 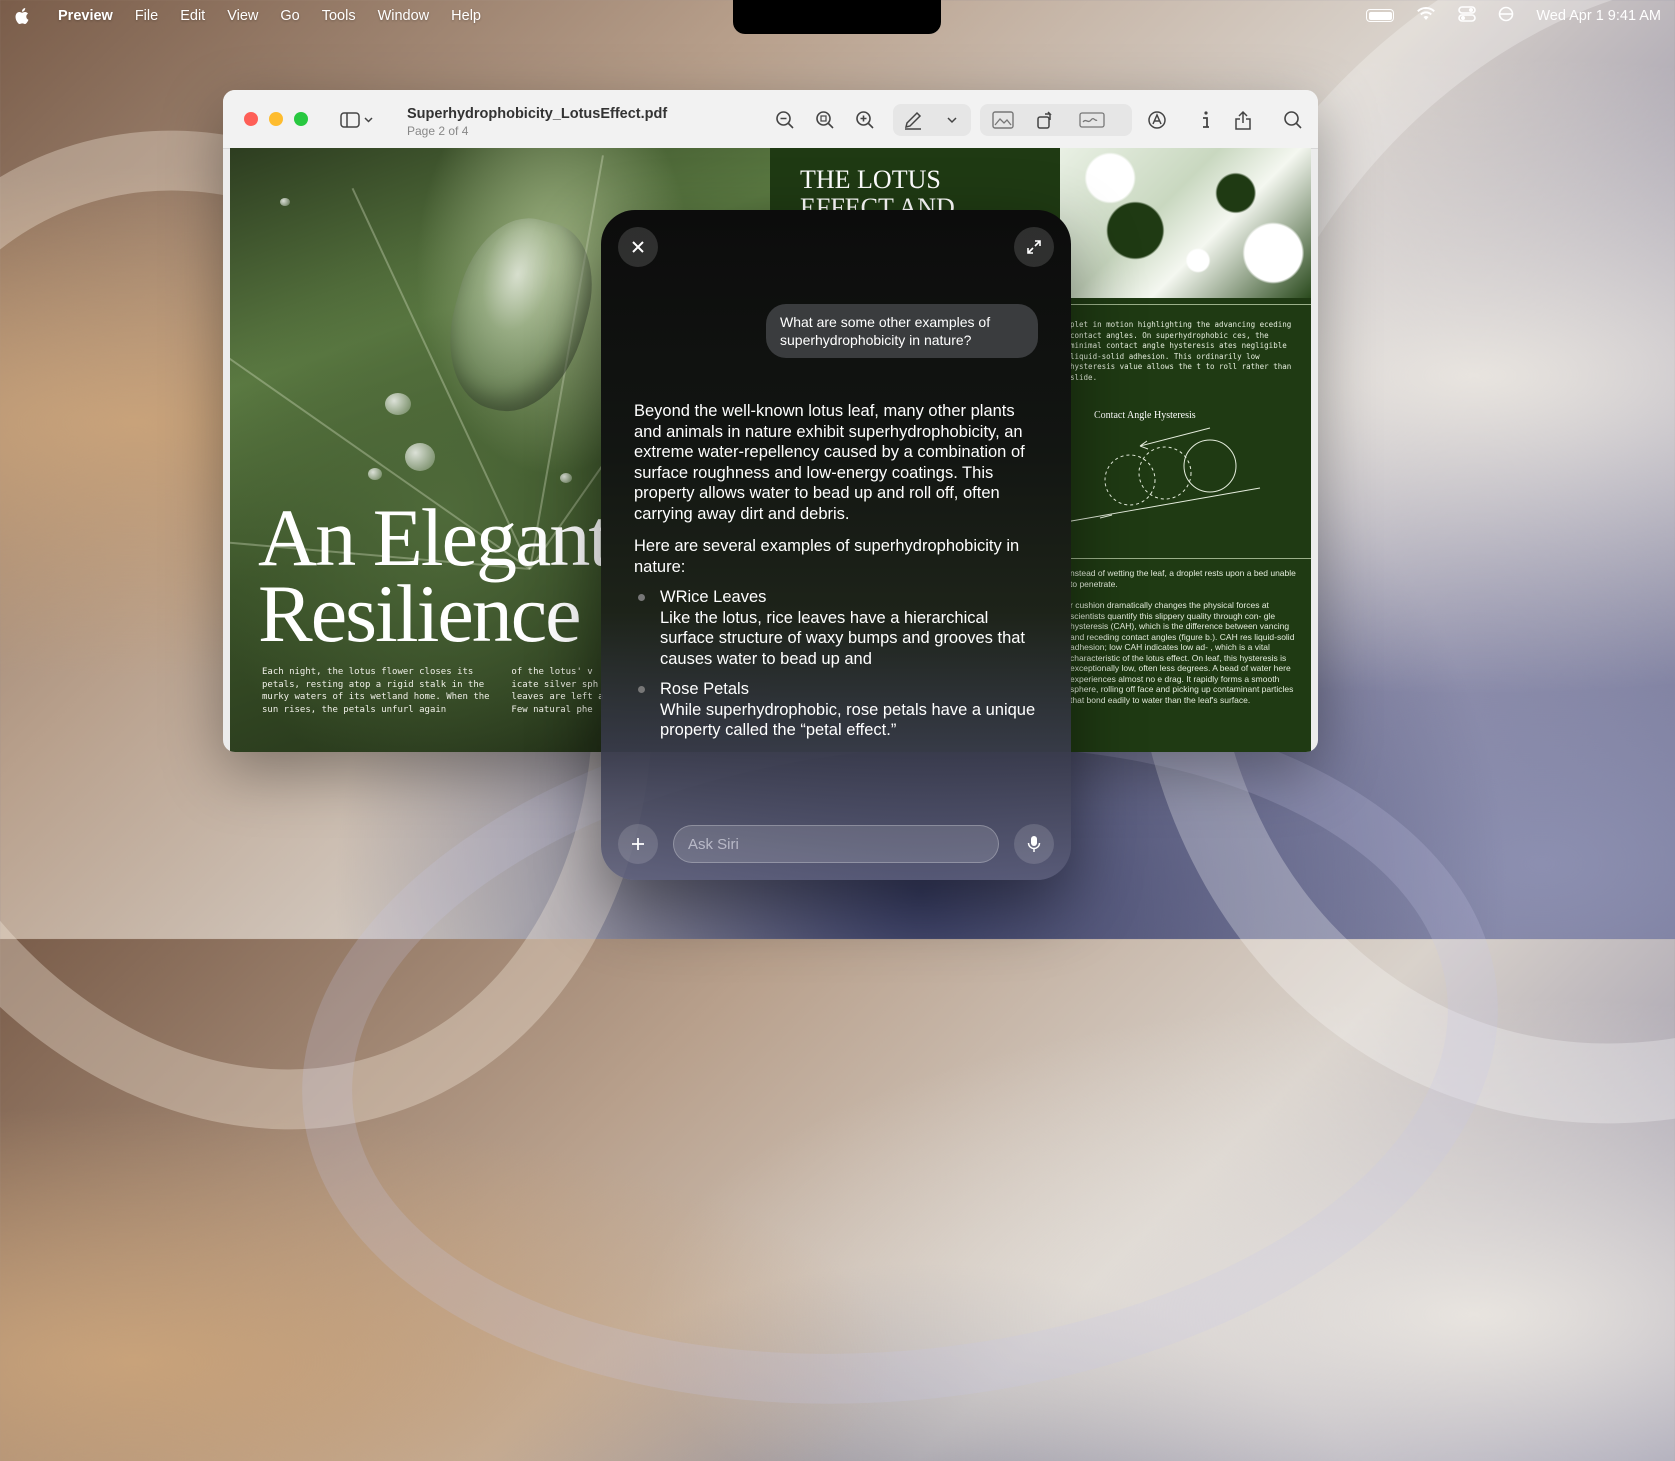 I want to click on share-button, so click(x=1243, y=120).